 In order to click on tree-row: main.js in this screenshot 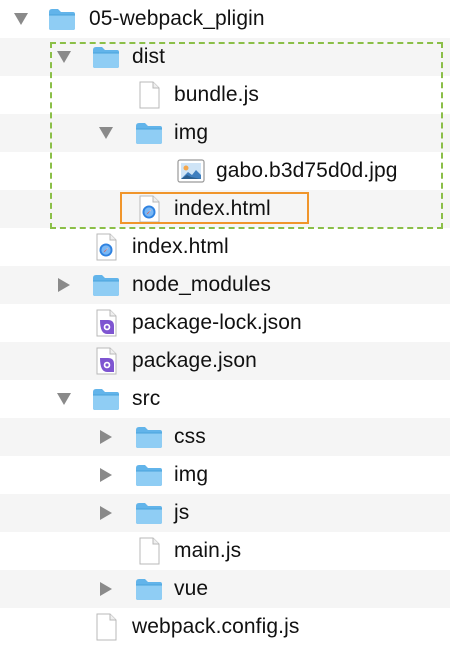, I will do `click(225, 551)`.